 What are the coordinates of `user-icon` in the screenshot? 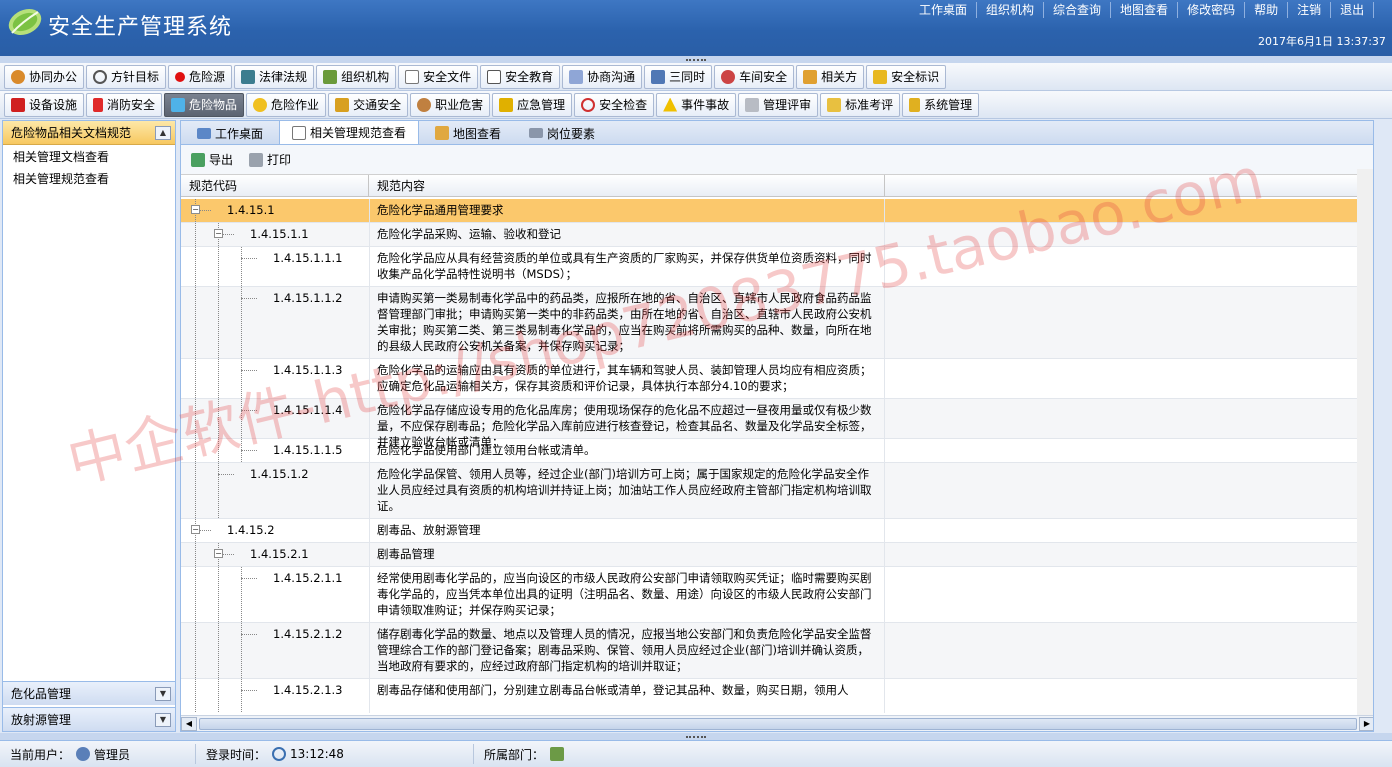 It's located at (83, 754).